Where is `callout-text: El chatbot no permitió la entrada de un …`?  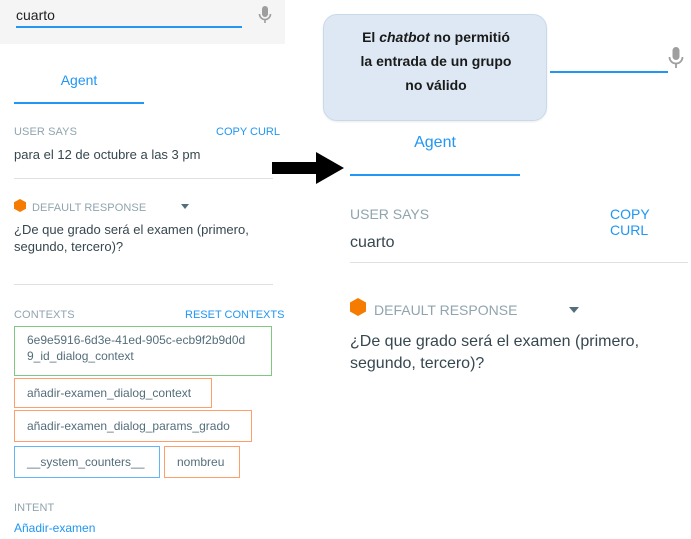 callout-text: El chatbot no permitió la entrada de un … is located at coordinates (436, 61).